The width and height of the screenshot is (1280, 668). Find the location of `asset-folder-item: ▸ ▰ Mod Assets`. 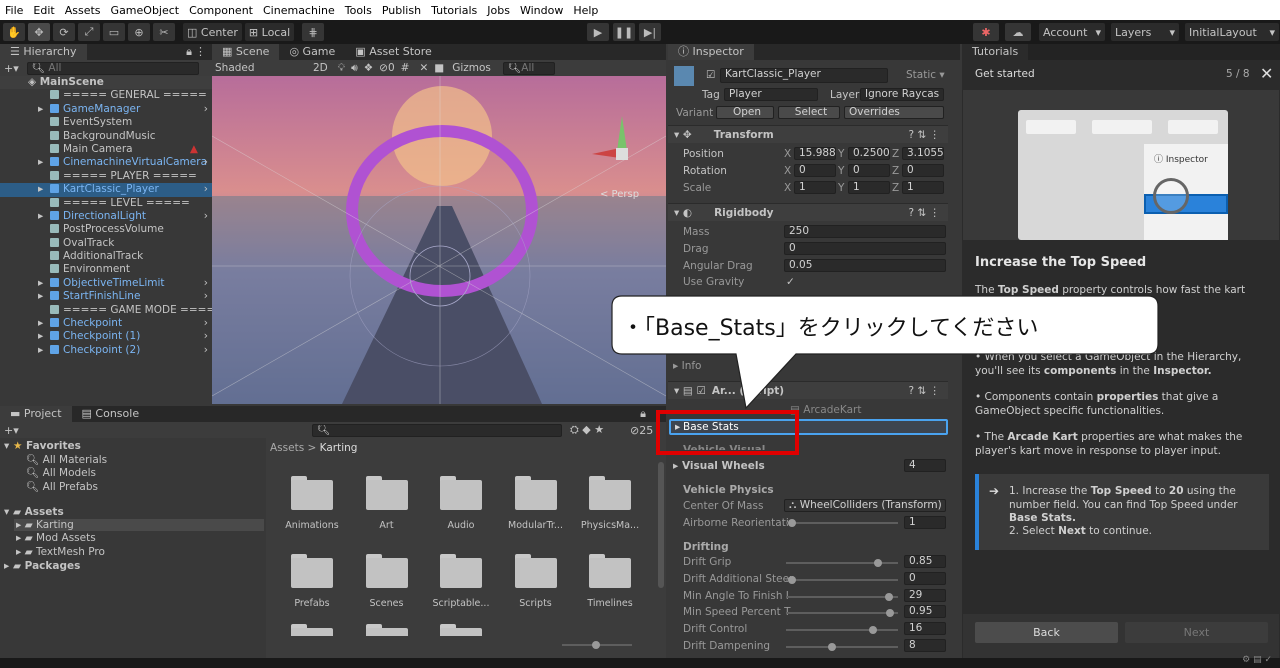

asset-folder-item: ▸ ▰ Mod Assets is located at coordinates (139, 538).